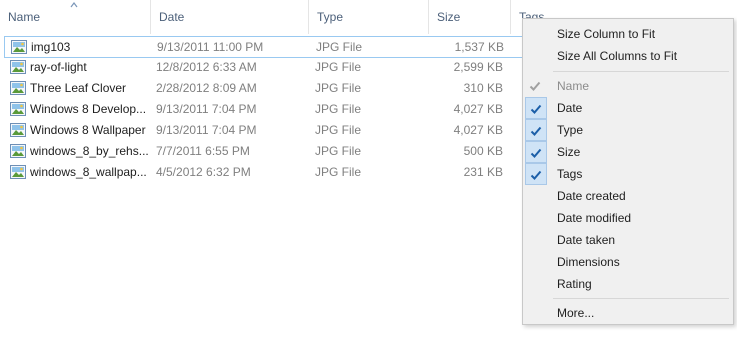 The width and height of the screenshot is (737, 337). What do you see at coordinates (569, 152) in the screenshot?
I see `menu-item-label: Size` at bounding box center [569, 152].